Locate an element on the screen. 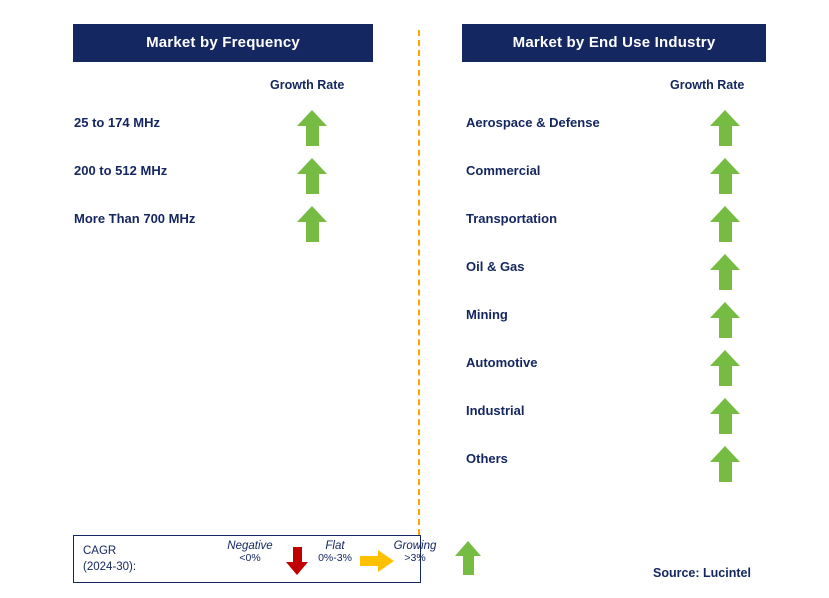 The height and width of the screenshot is (598, 829). table-row: Mining is located at coordinates (614, 326).